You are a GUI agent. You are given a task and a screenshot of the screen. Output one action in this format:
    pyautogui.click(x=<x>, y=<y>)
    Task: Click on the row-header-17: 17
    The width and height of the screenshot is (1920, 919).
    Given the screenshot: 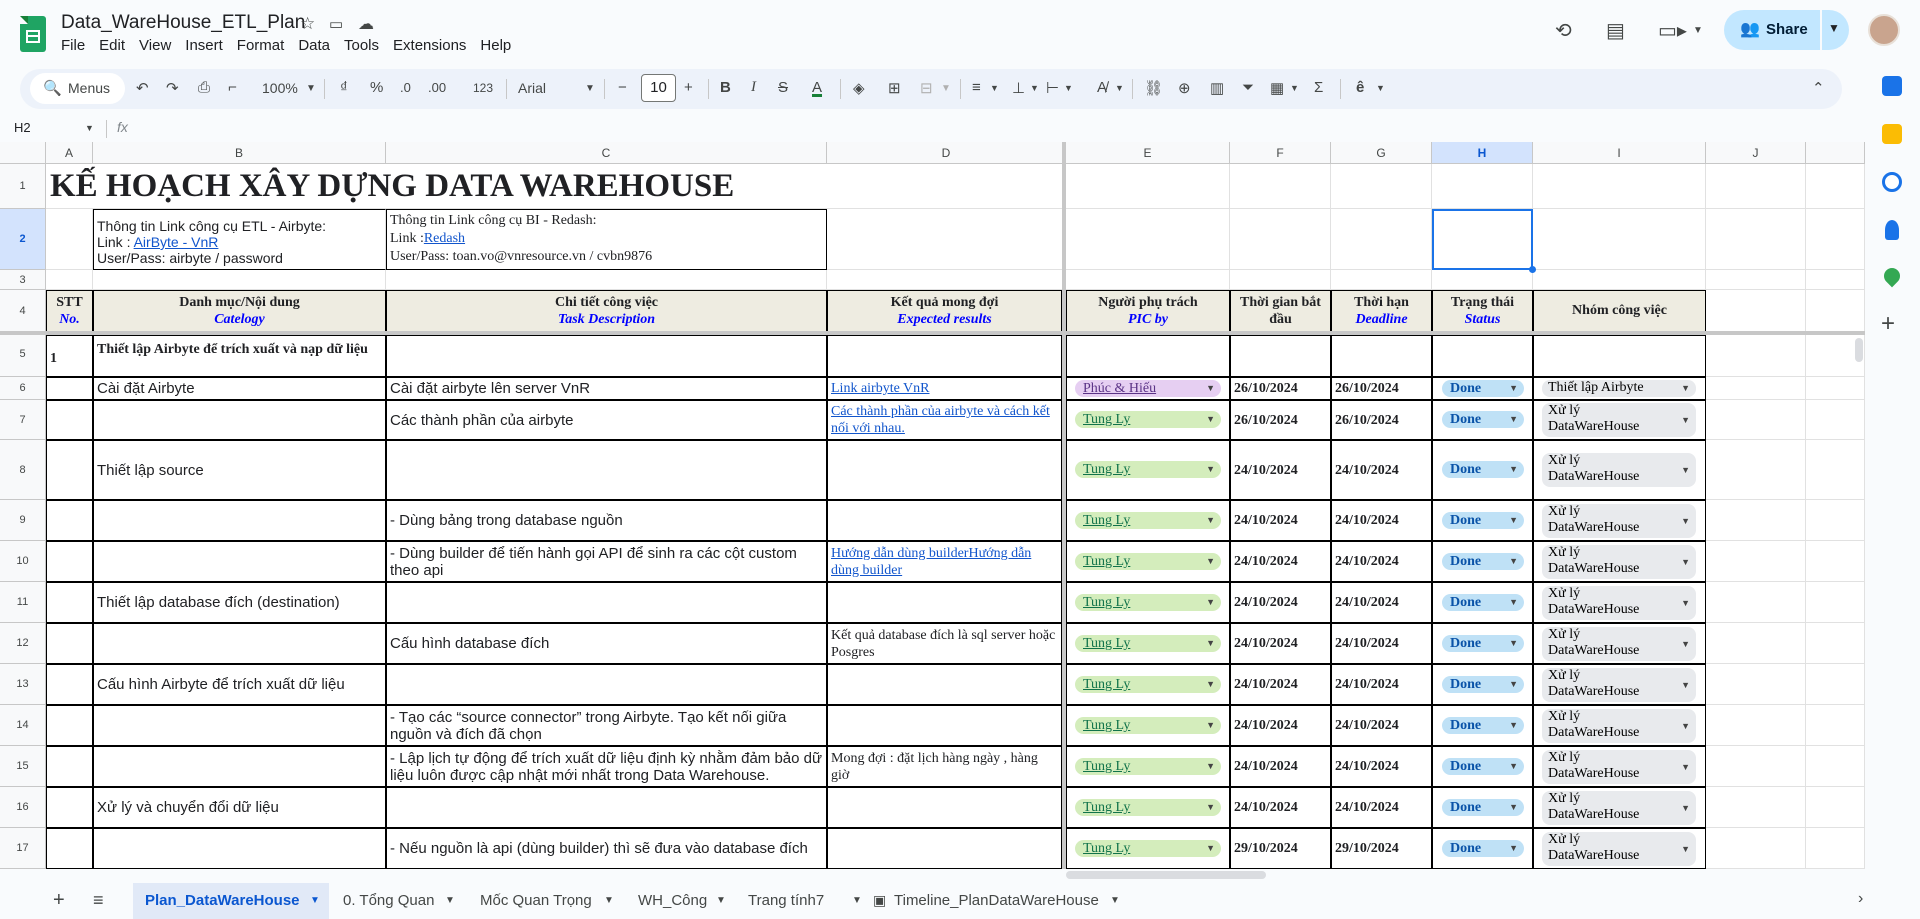 What is the action you would take?
    pyautogui.click(x=23, y=848)
    